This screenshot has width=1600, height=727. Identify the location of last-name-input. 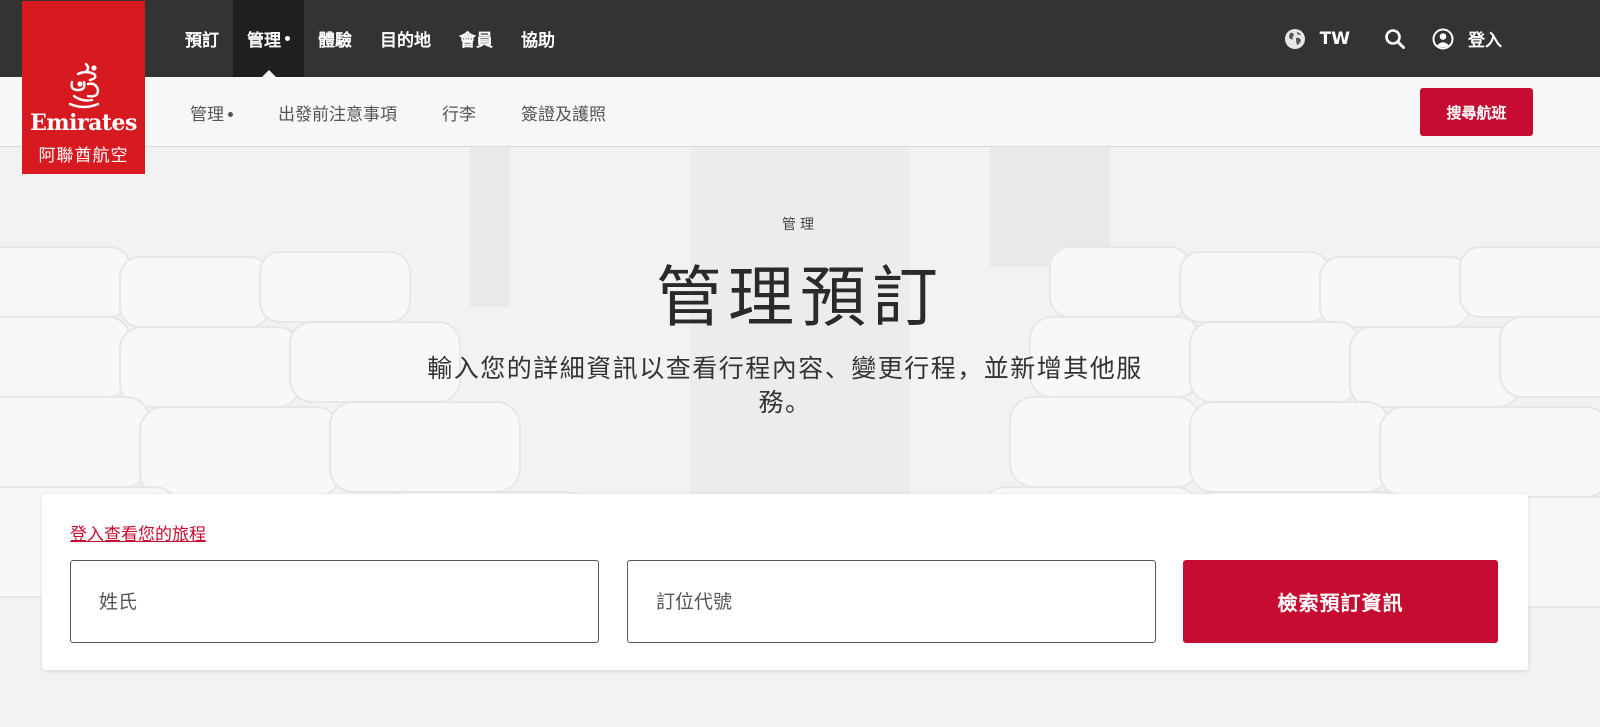
(334, 601).